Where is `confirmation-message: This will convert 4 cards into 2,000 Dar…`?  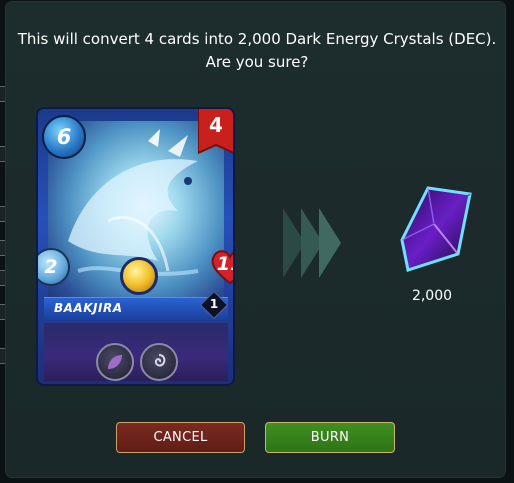 confirmation-message: This will convert 4 cards into 2,000 Dar… is located at coordinates (257, 51).